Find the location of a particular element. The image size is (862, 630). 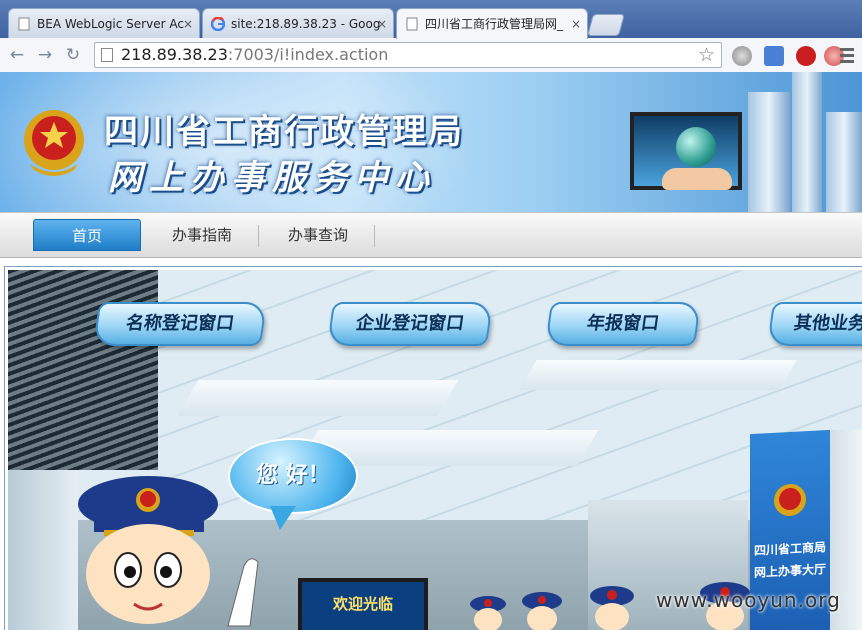

watermark: www.wooyun.org is located at coordinates (748, 600).